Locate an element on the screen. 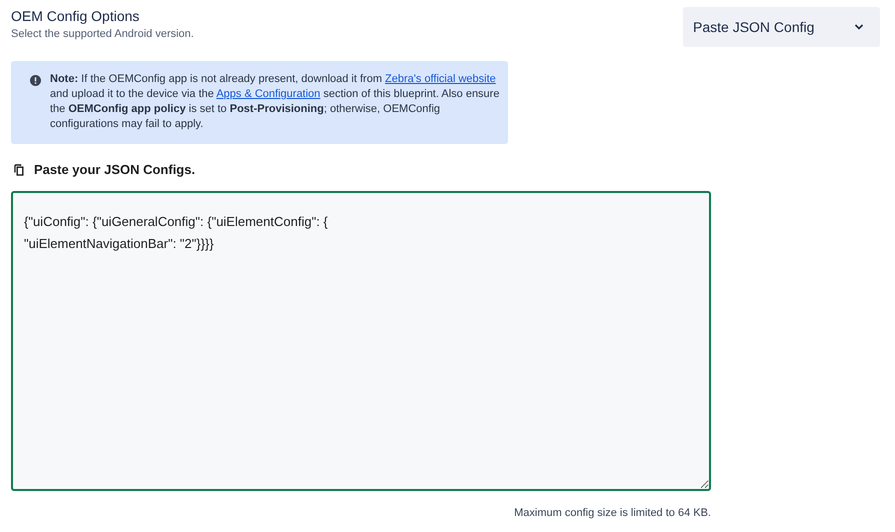 The width and height of the screenshot is (895, 532). note-text: Note: If the OEMConfig app is not already present, download it from Zebra's official website and upload it to the device via the Apps & Configuration section of this blueprint. Also ensure the OEMConfig app policy is set to Post-Provisioning; otherwise, OEMConfig configurations may fail to apply. is located at coordinates (275, 102).